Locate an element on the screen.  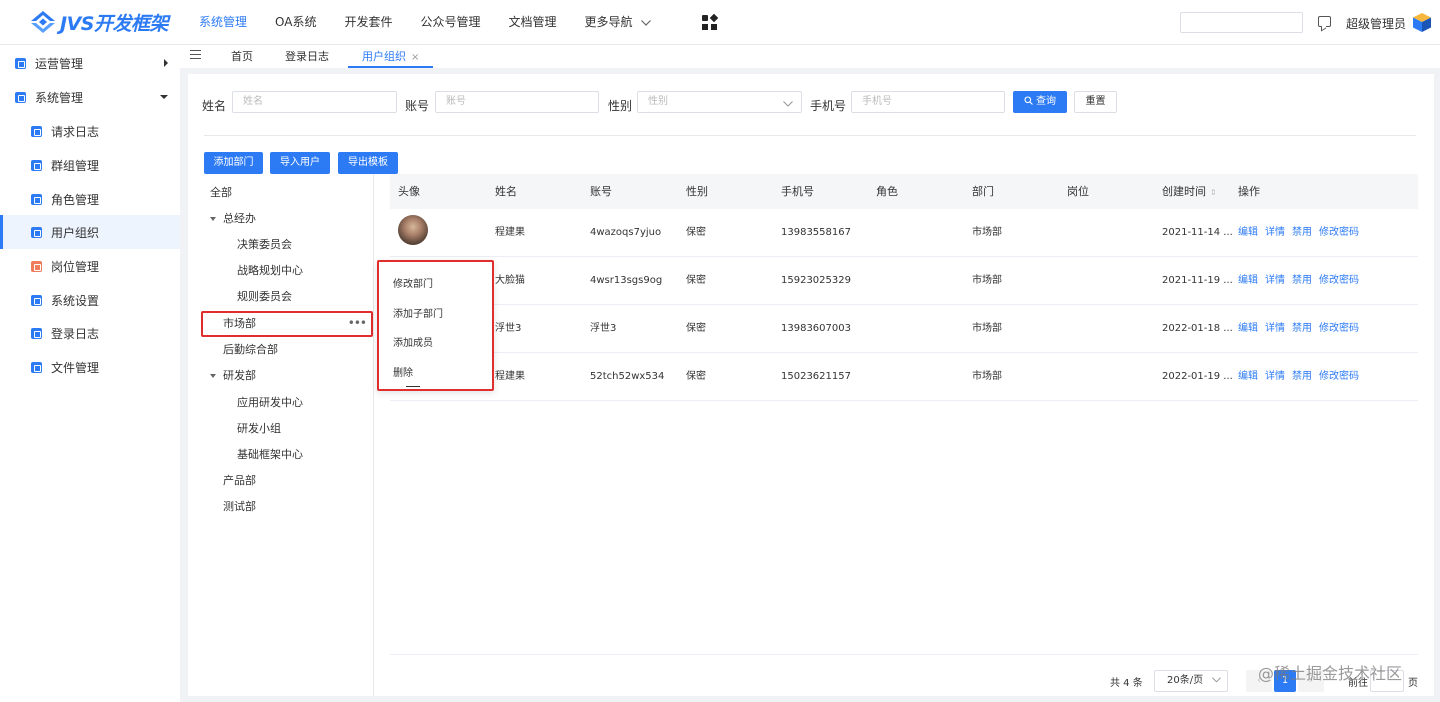
tree-node-framework-center: 基础框架中心 is located at coordinates (270, 455).